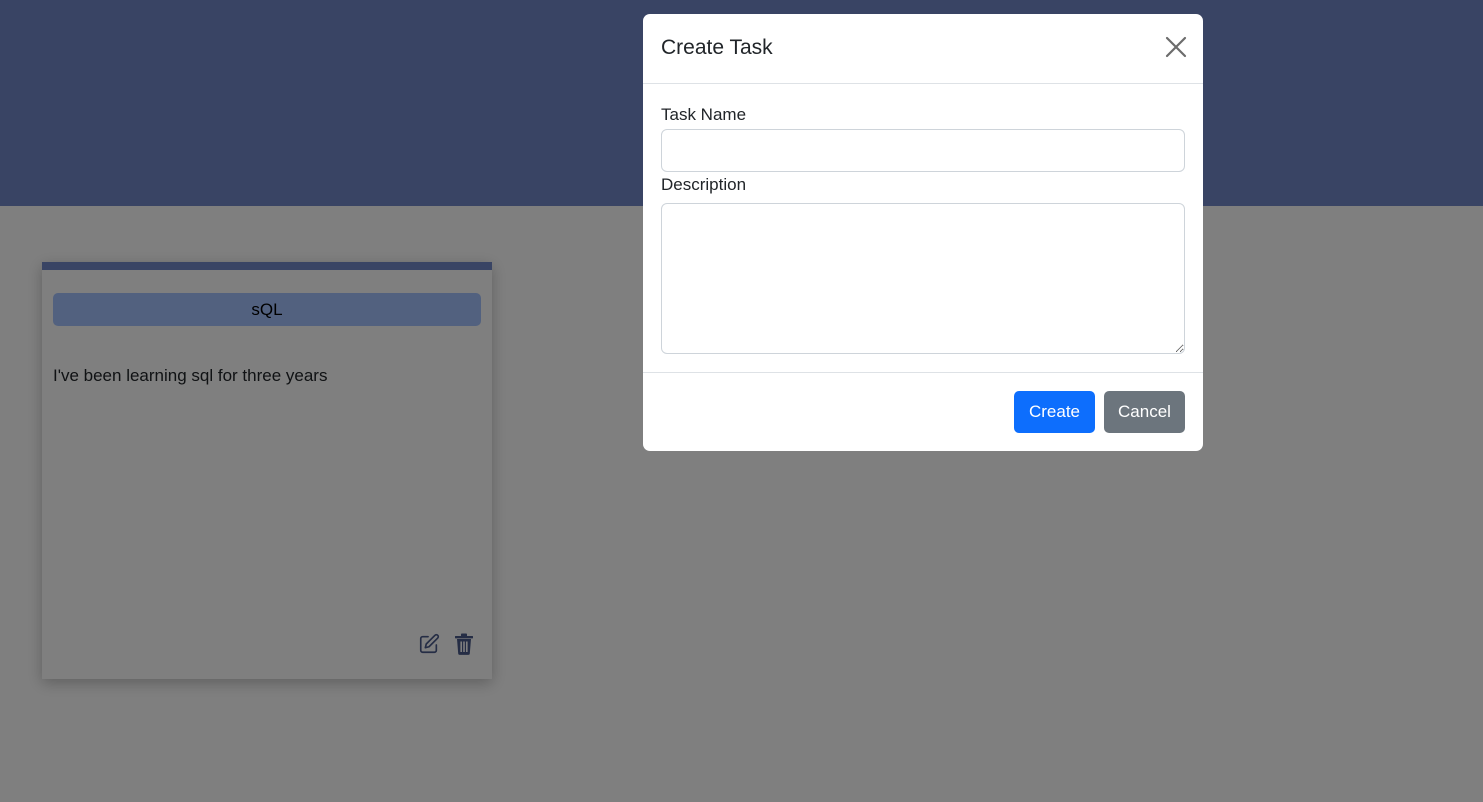 This screenshot has height=802, width=1483. I want to click on cancel-button: Cancel, so click(1144, 412).